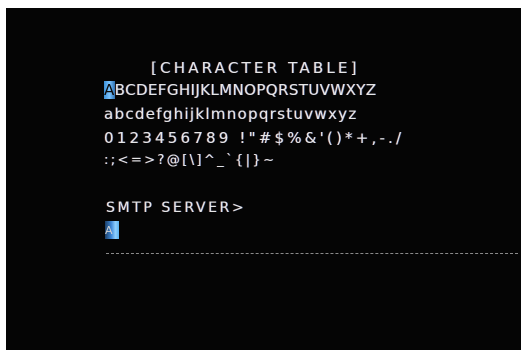  I want to click on smtp-server-label: SMTP SERVER>, so click(176, 208).